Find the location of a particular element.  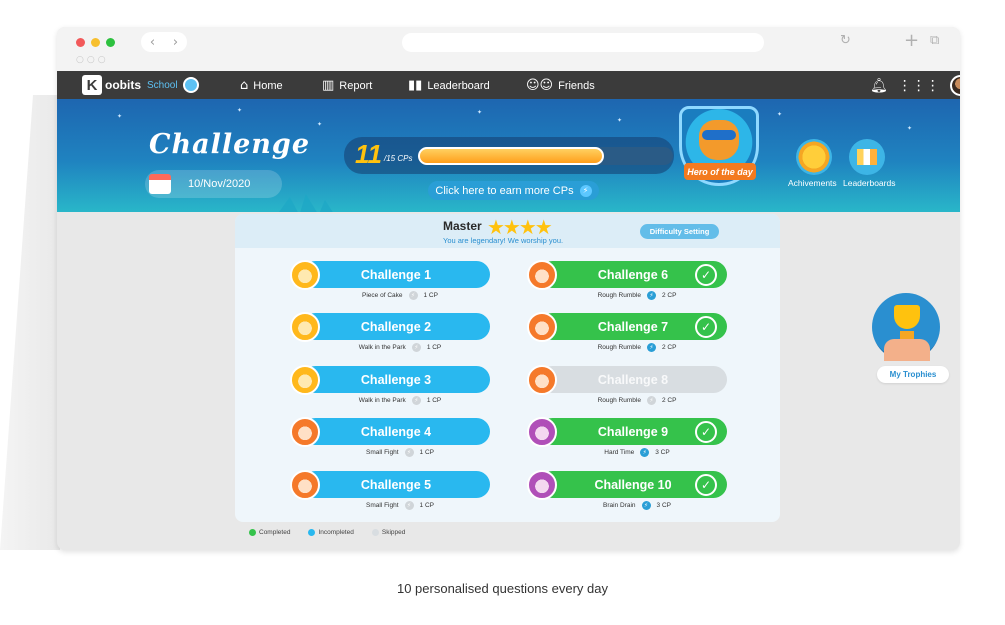

nav-friends-label: Friends is located at coordinates (576, 85).